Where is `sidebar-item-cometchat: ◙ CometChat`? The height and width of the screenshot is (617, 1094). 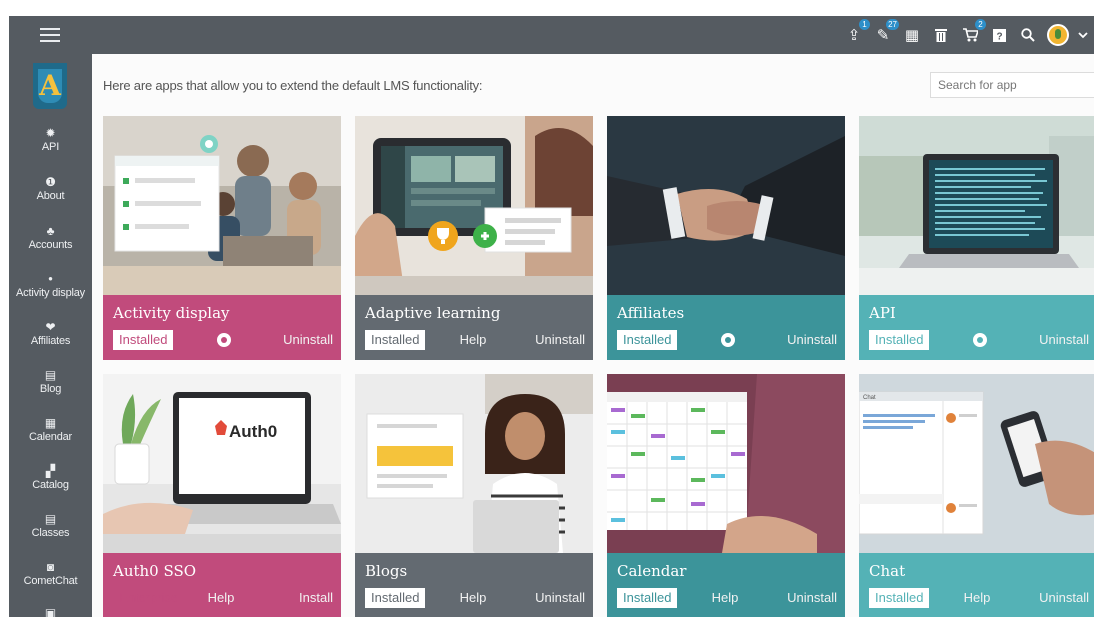
sidebar-item-cometchat: ◙ CometChat is located at coordinates (50, 574).